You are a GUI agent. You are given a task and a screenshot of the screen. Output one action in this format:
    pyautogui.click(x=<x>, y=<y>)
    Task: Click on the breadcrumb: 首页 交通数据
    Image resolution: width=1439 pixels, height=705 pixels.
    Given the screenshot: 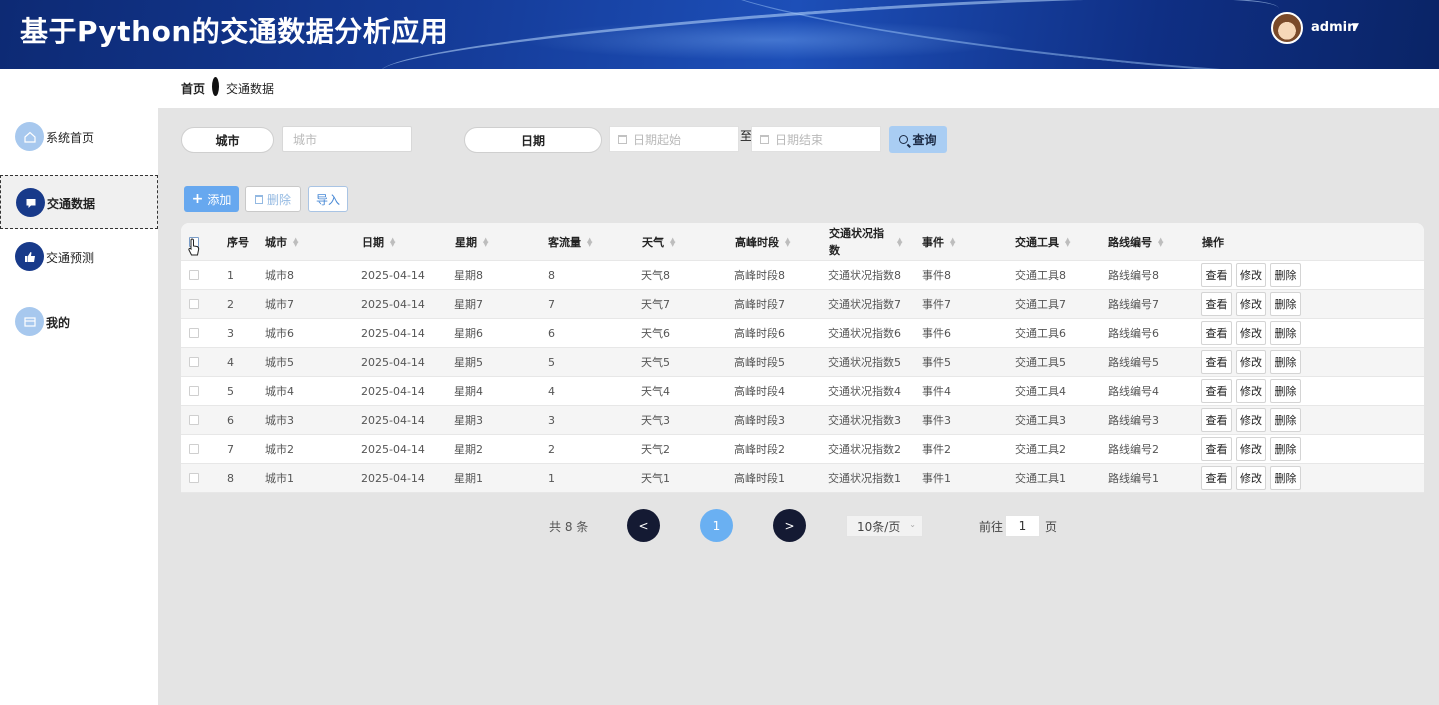 What is the action you would take?
    pyautogui.click(x=798, y=88)
    